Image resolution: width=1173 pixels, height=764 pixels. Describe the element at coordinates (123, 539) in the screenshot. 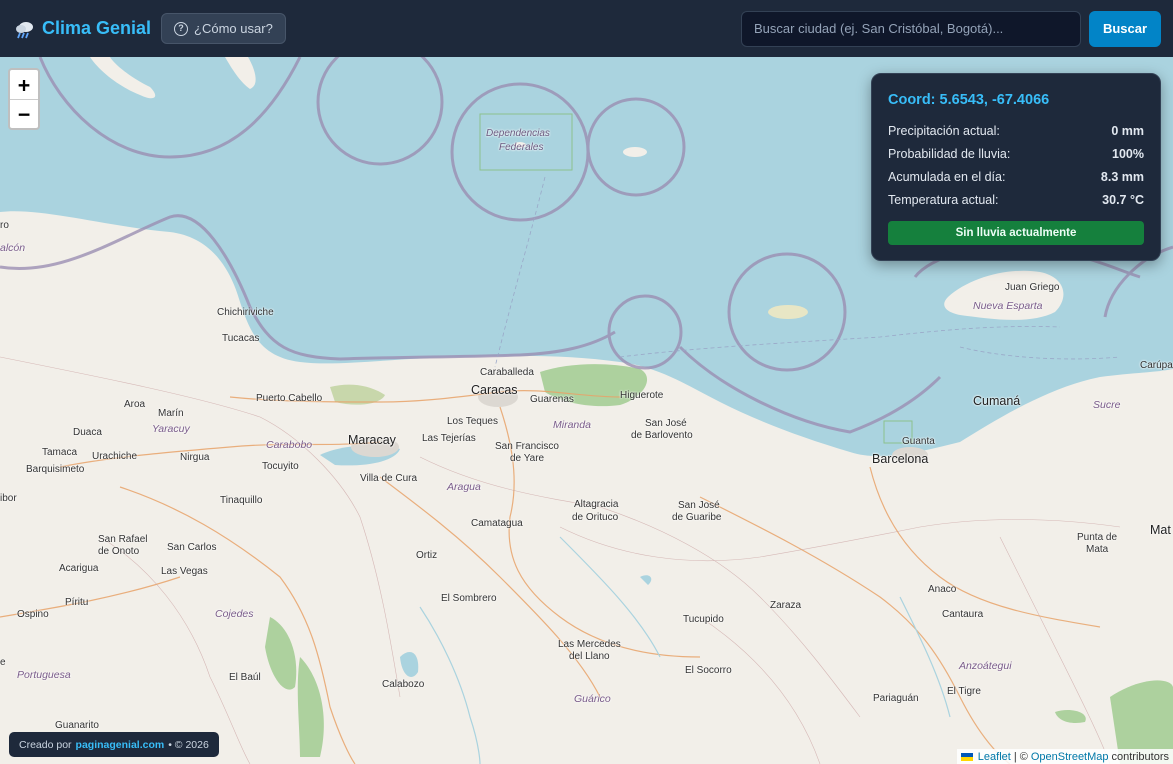

I see `label-san-rafael-1: San Rafael` at that location.